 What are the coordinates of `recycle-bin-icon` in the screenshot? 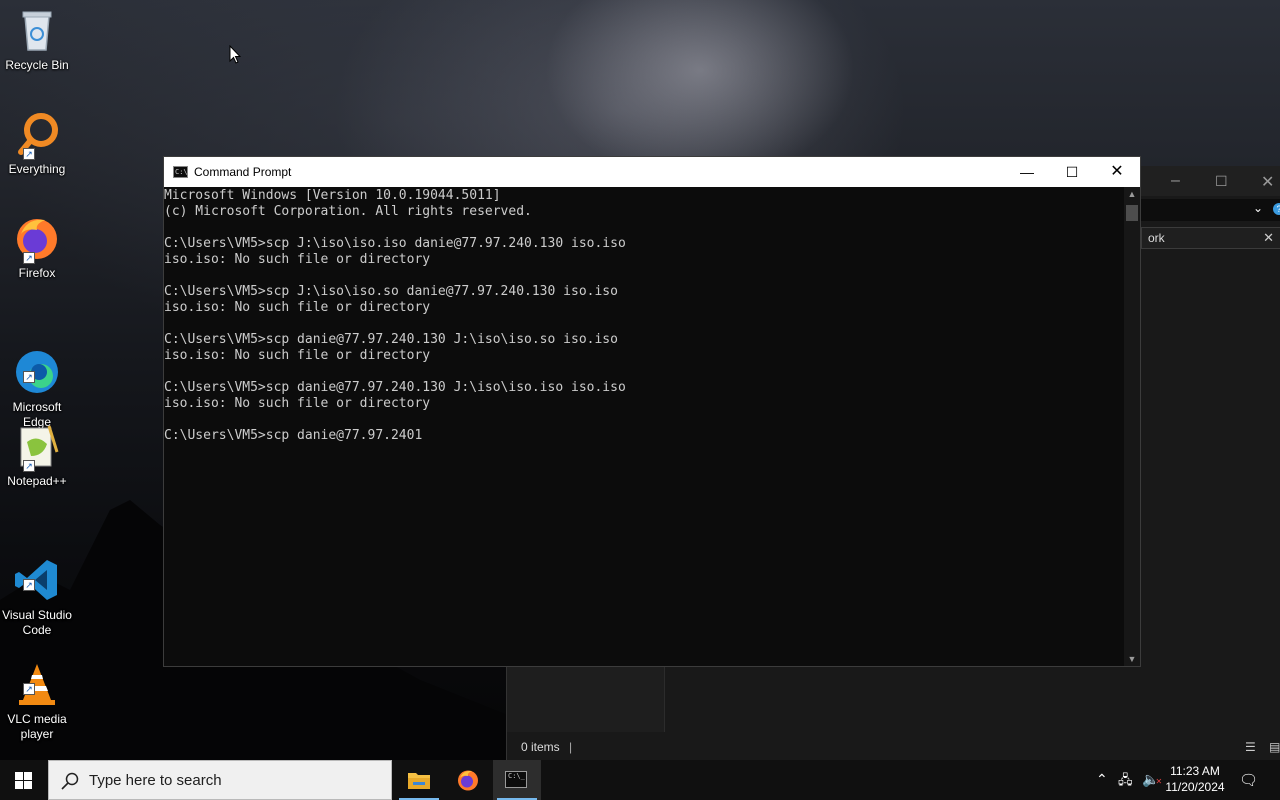 It's located at (37, 30).